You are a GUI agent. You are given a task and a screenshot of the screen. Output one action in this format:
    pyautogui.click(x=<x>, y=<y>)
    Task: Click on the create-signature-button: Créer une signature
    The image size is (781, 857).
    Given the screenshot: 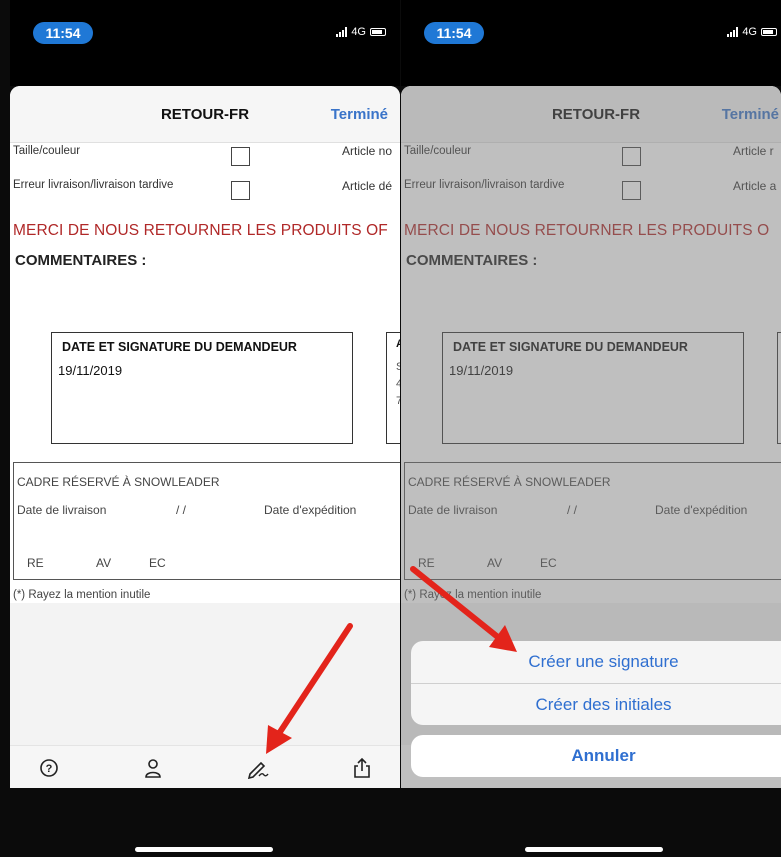 What is the action you would take?
    pyautogui.click(x=596, y=662)
    